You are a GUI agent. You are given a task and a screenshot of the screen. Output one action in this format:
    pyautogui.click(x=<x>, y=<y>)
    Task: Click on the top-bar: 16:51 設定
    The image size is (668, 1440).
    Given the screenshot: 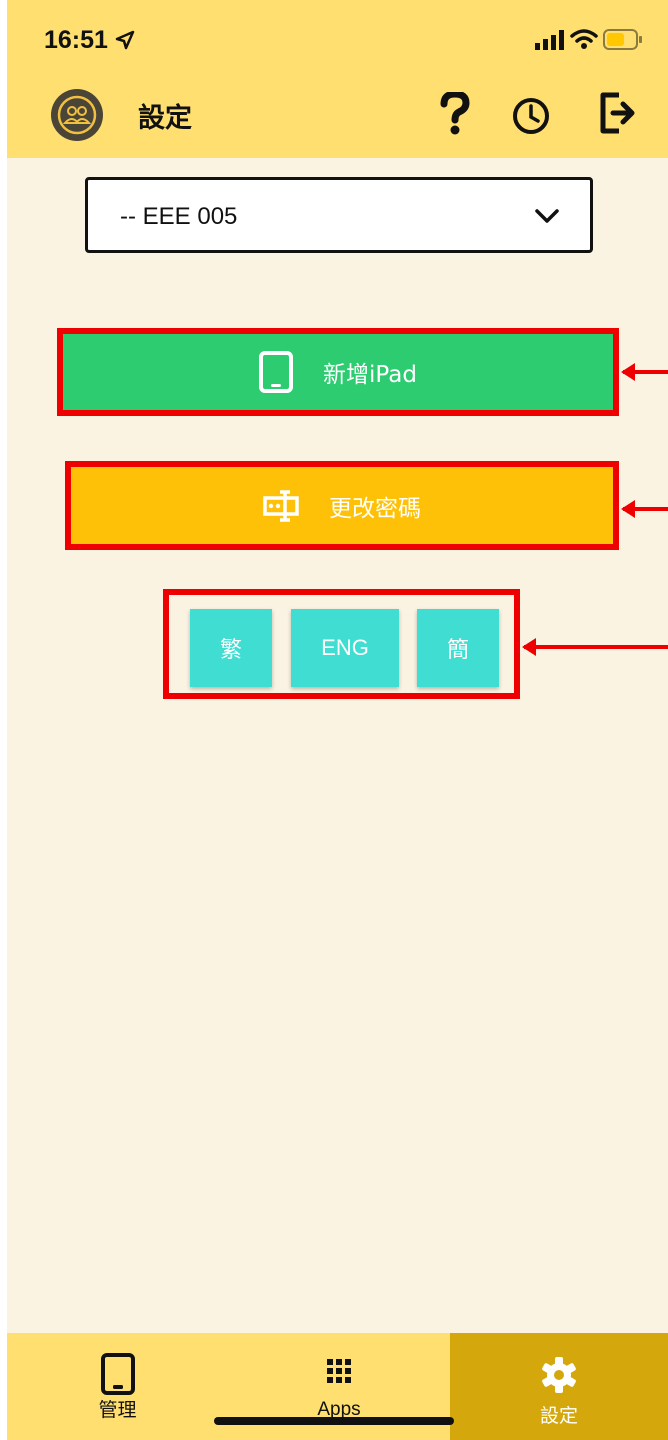 What is the action you would take?
    pyautogui.click(x=337, y=79)
    